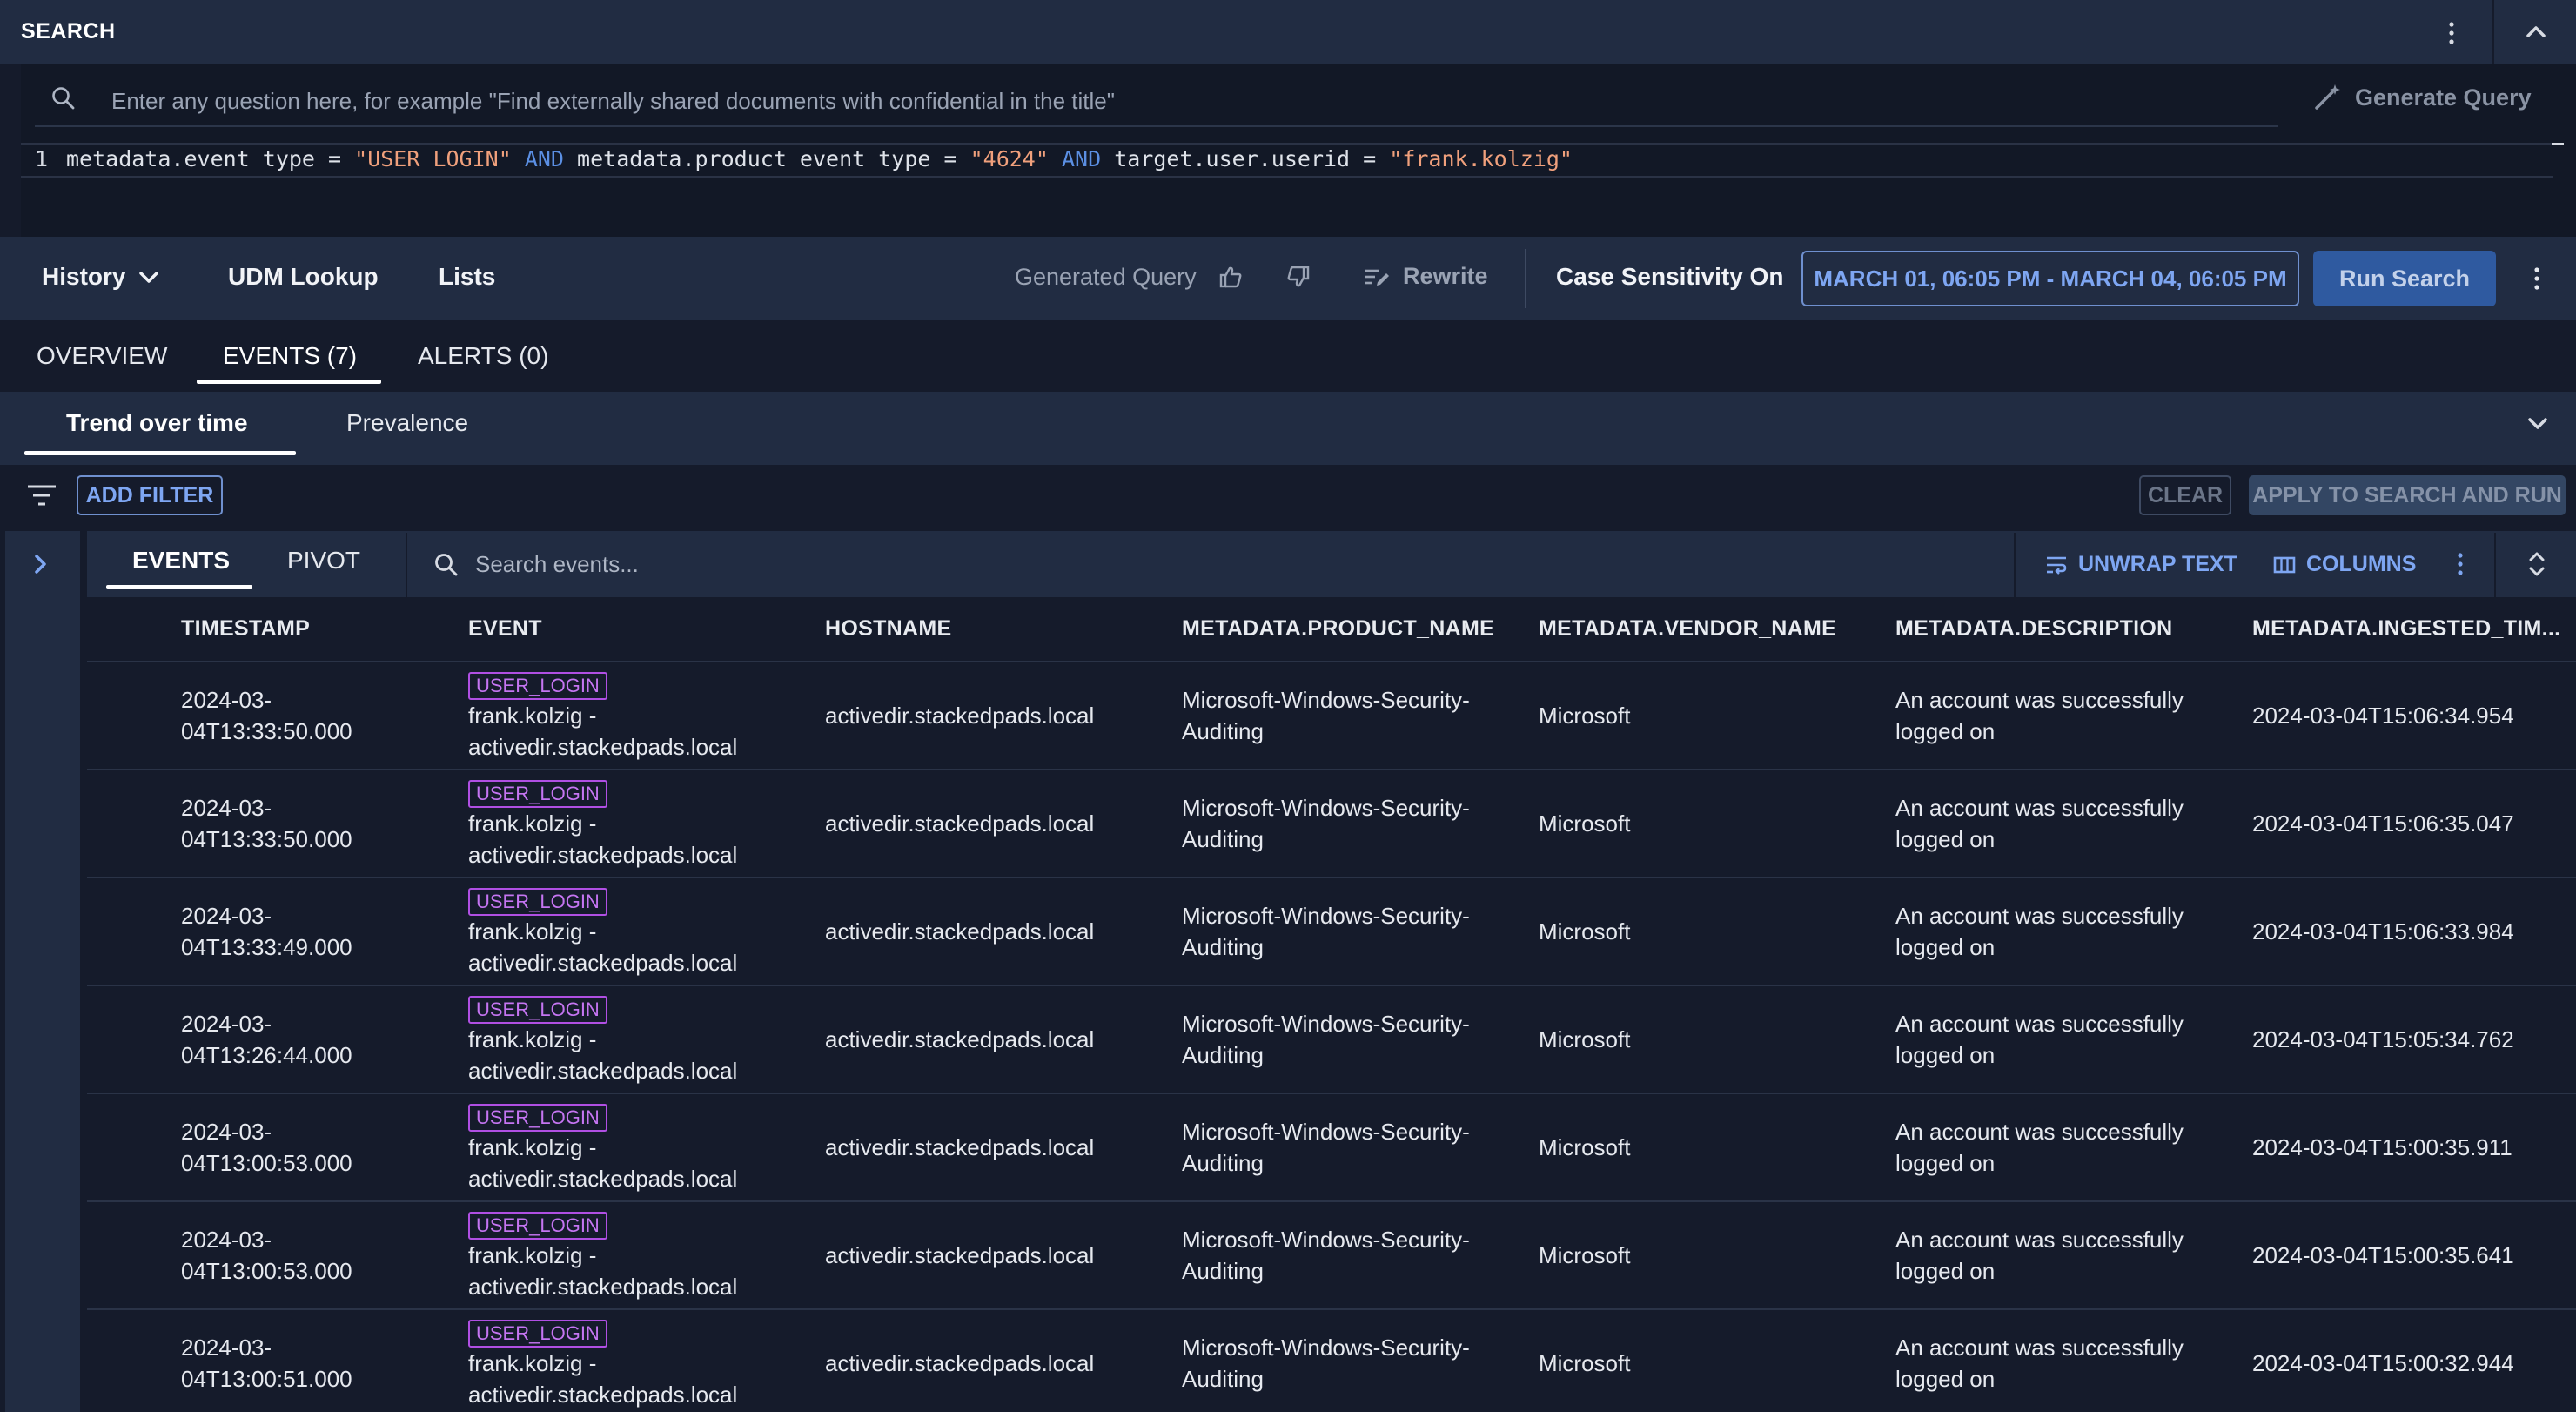 Image resolution: width=2576 pixels, height=1412 pixels. I want to click on active-tab-indicator, so click(289, 382).